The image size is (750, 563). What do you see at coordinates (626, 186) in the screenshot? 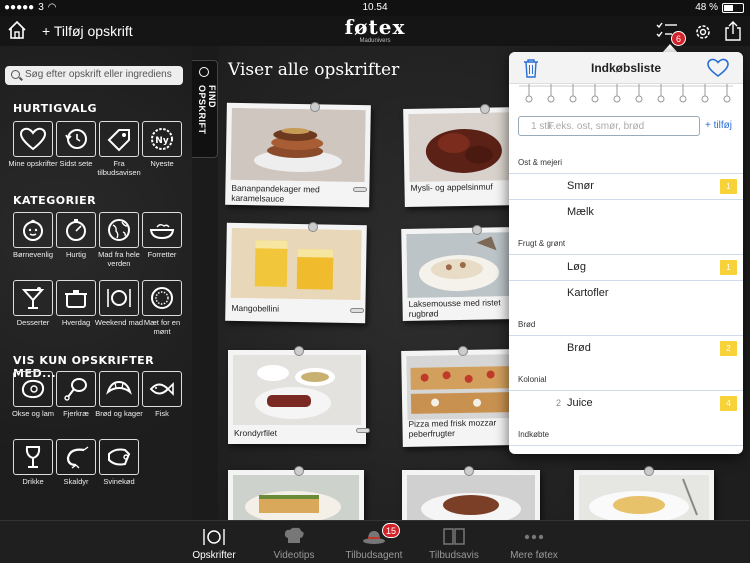
I see `list-item: Smør 1` at bounding box center [626, 186].